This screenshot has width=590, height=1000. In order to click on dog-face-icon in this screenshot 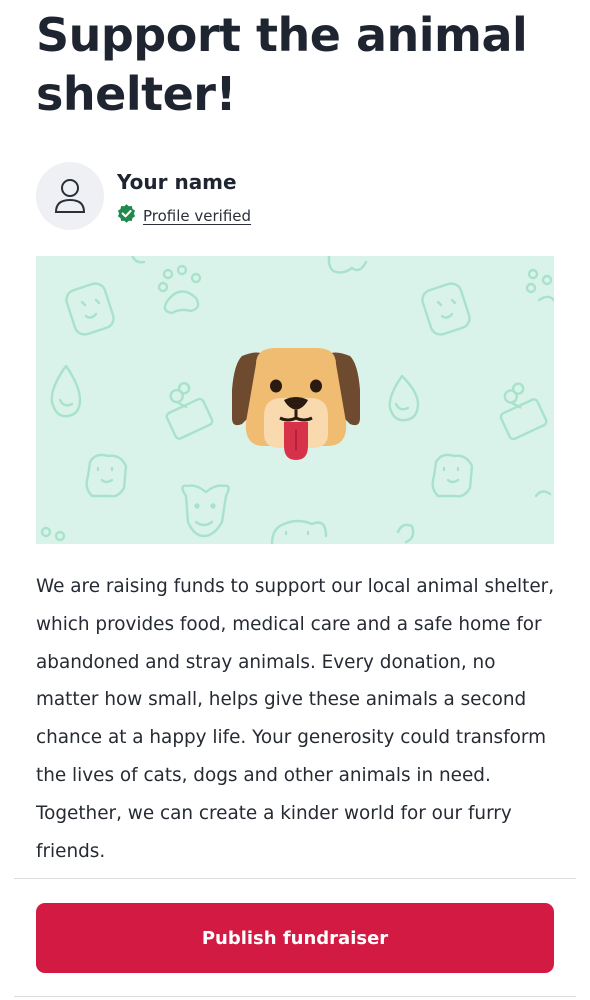, I will do `click(296, 404)`.